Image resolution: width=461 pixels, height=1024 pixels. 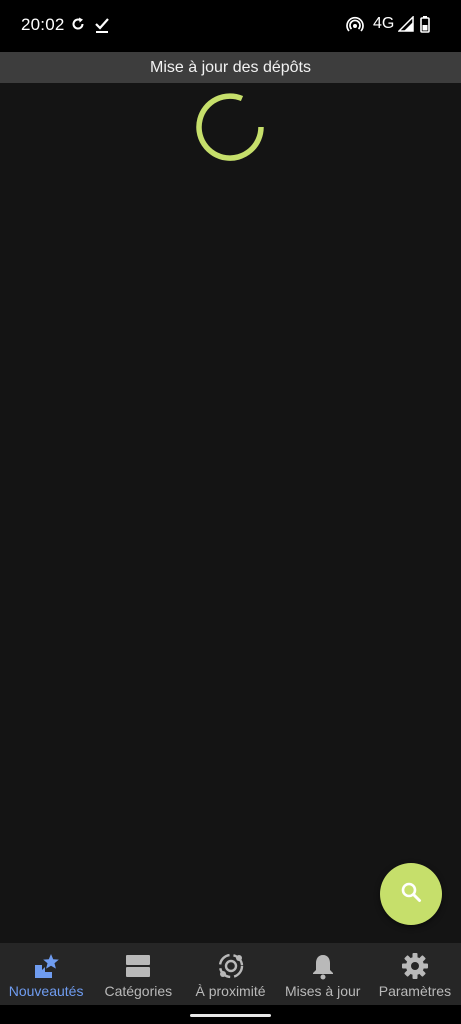 I want to click on nav-item-settings: Paramètres, so click(x=415, y=974).